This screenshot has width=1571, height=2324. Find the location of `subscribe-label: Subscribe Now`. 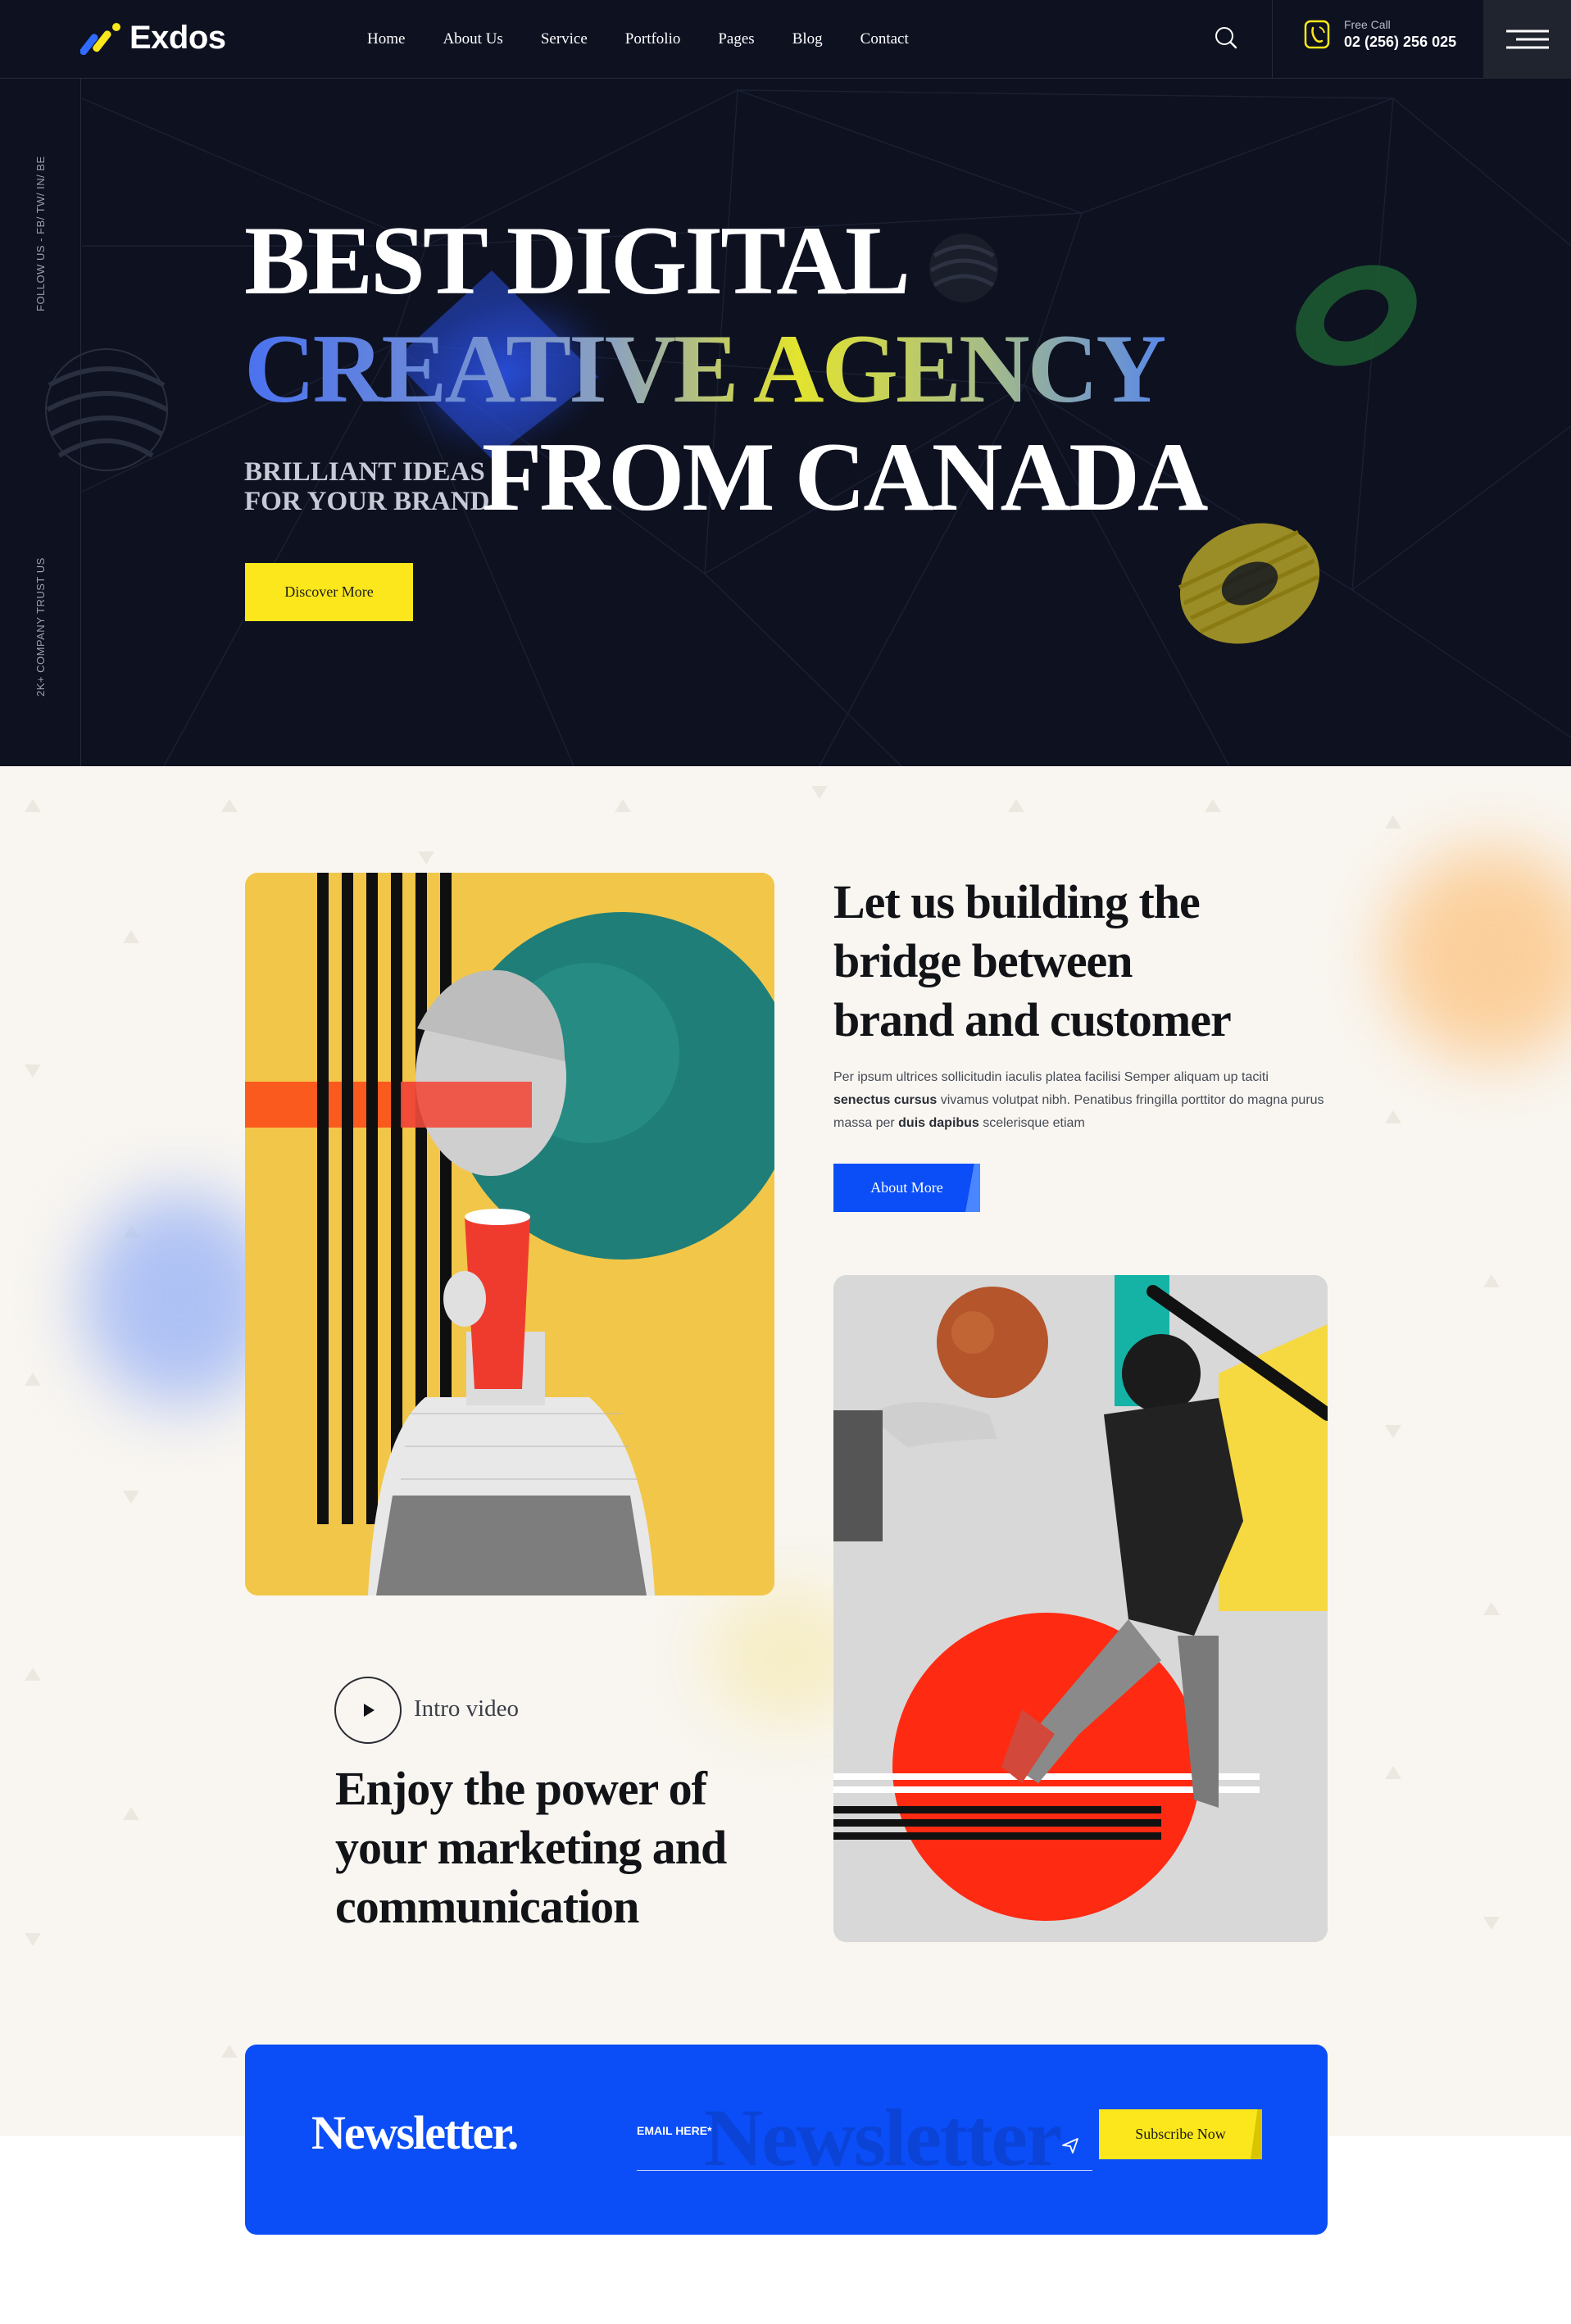

subscribe-label: Subscribe Now is located at coordinates (1180, 2134).